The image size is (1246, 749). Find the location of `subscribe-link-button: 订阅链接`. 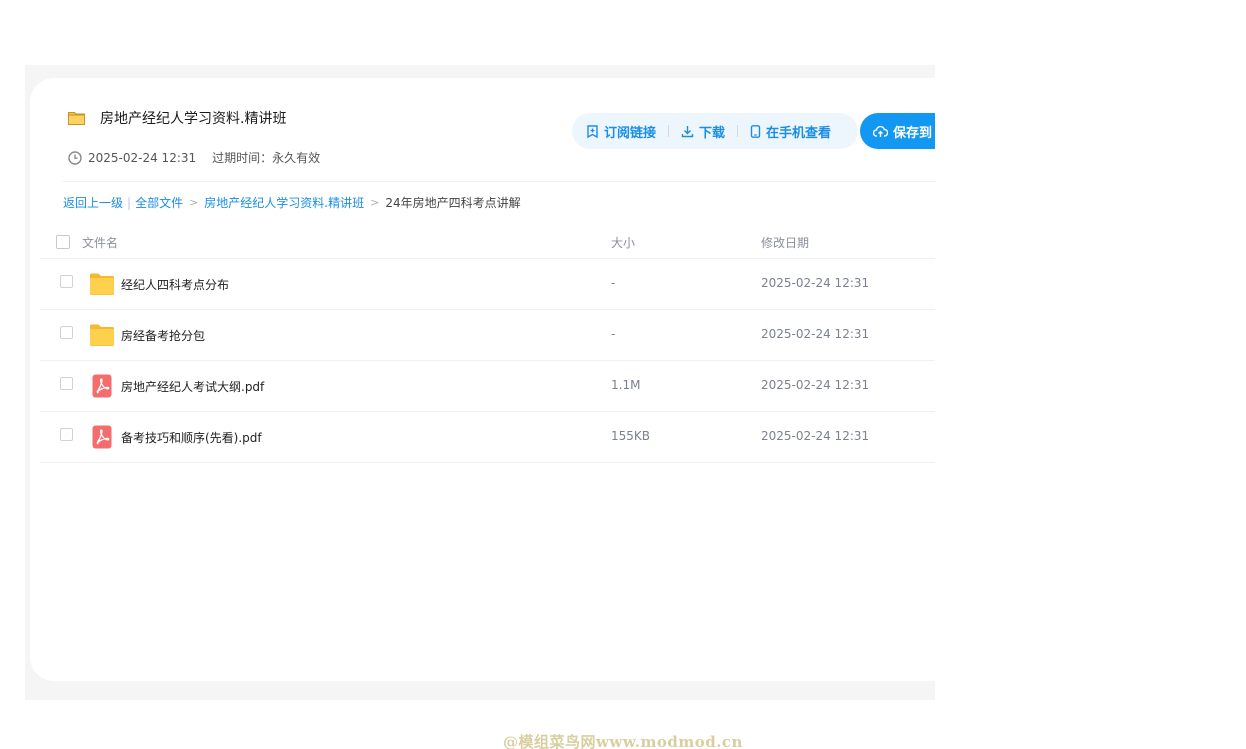

subscribe-link-button: 订阅链接 is located at coordinates (621, 131).